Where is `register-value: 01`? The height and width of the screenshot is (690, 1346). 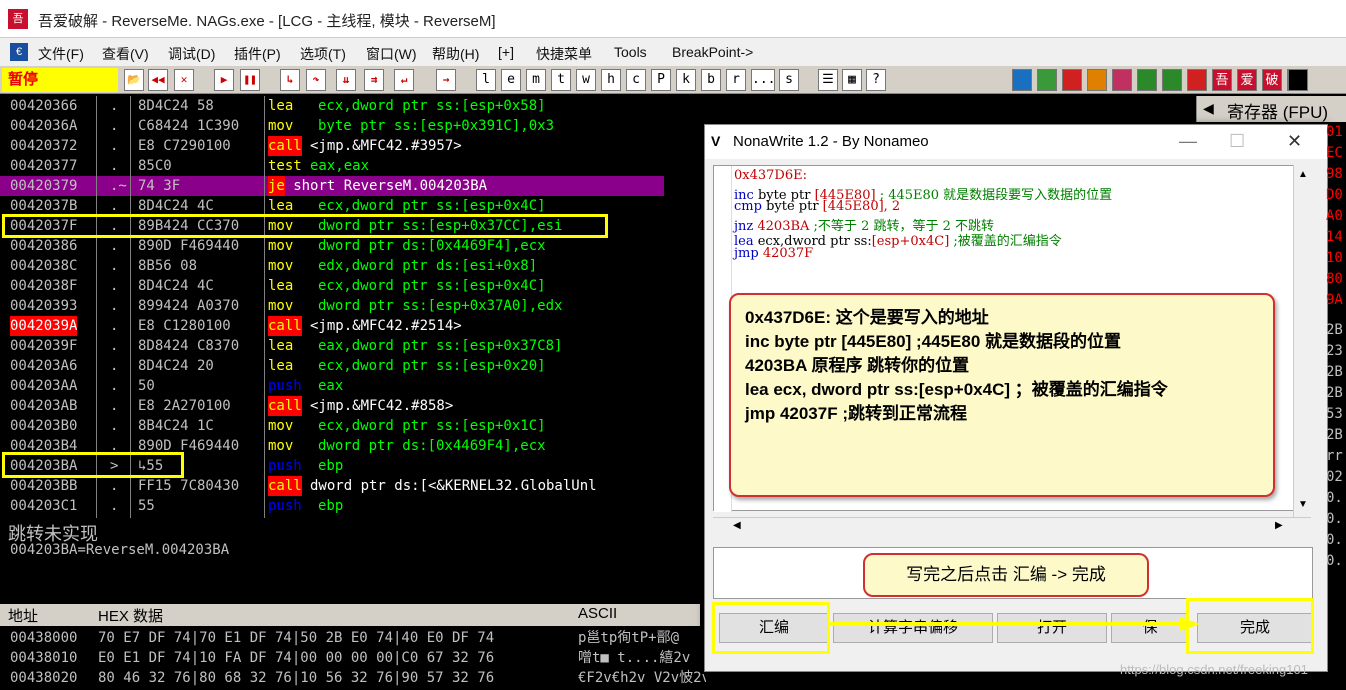
register-value: 01 is located at coordinates (1334, 132).